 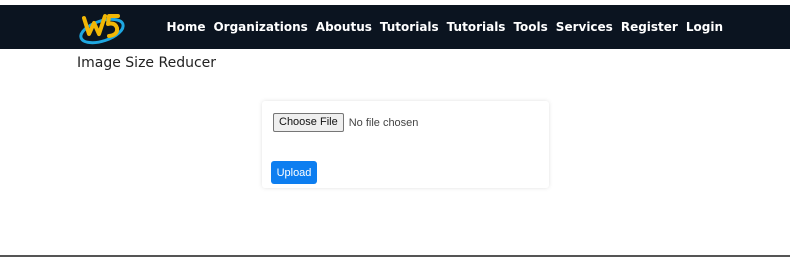 I want to click on nav-organizations-link: Organizations, so click(x=260, y=27).